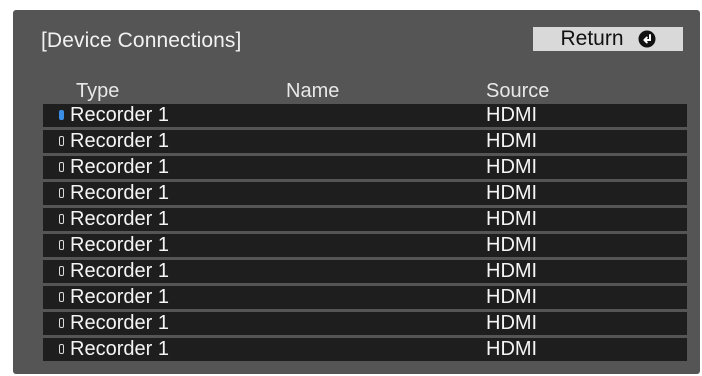 The image size is (702, 376). I want to click on column-header-source: Source, so click(518, 91).